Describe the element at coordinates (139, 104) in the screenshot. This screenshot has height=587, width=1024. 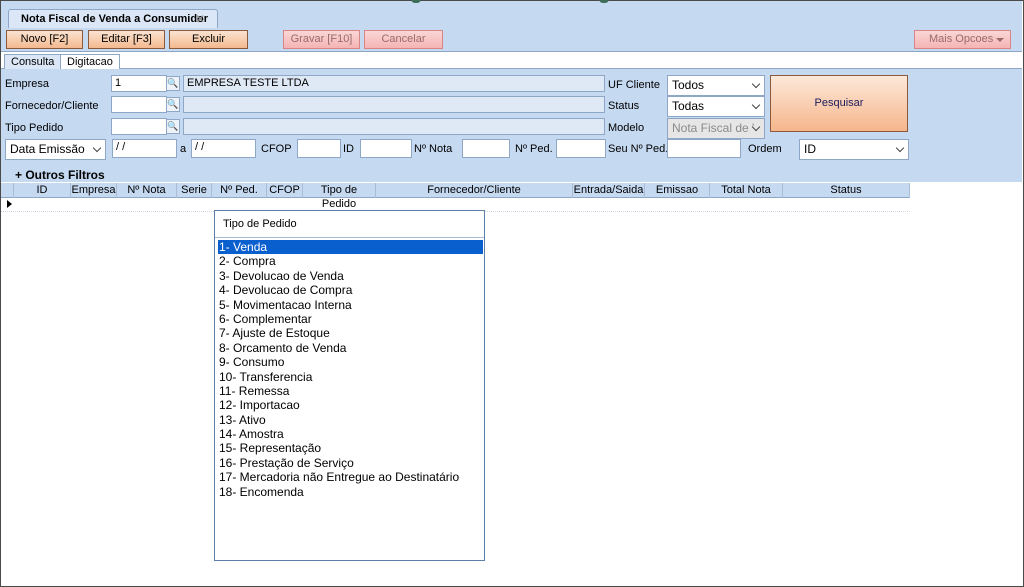
I see `fornecedor-code-input` at that location.